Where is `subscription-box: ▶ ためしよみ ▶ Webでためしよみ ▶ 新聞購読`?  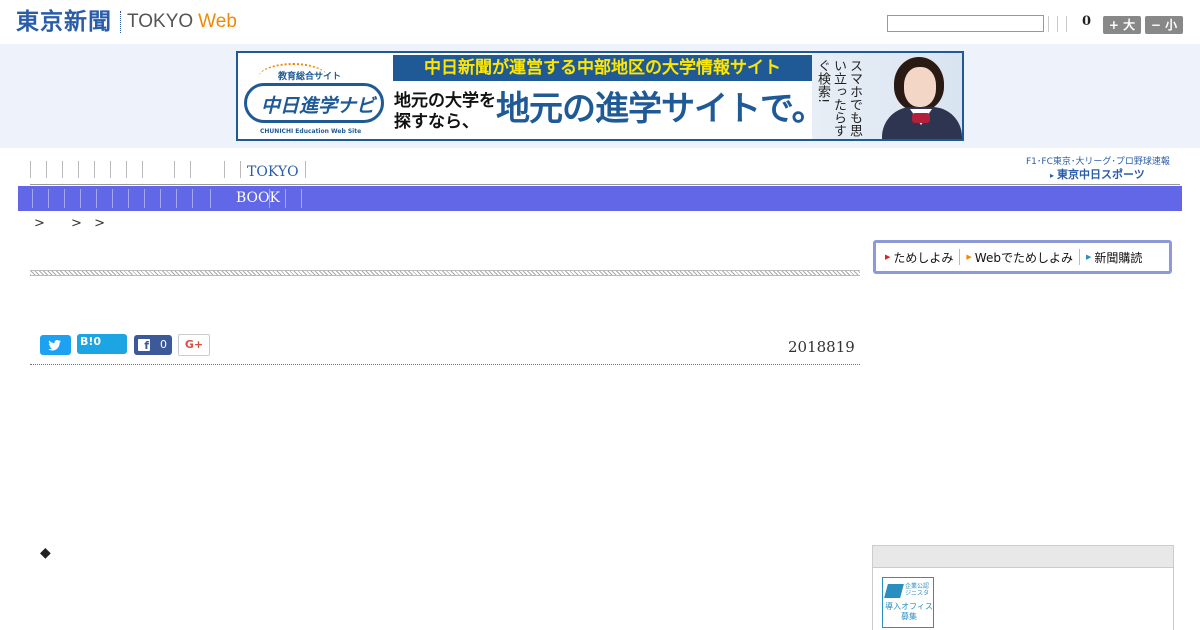 subscription-box: ▶ ためしよみ ▶ Webでためしよみ ▶ 新聞購読 is located at coordinates (1022, 257).